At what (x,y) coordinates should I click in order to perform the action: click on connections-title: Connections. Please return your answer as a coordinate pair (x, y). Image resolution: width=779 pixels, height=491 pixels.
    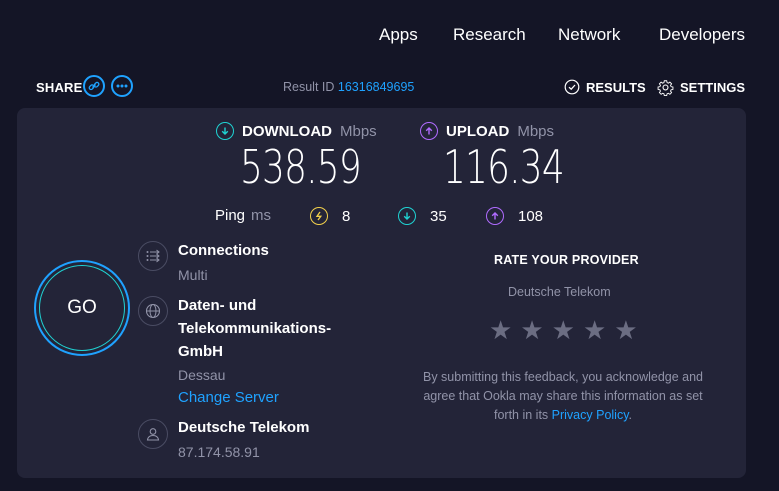
    Looking at the image, I should click on (223, 250).